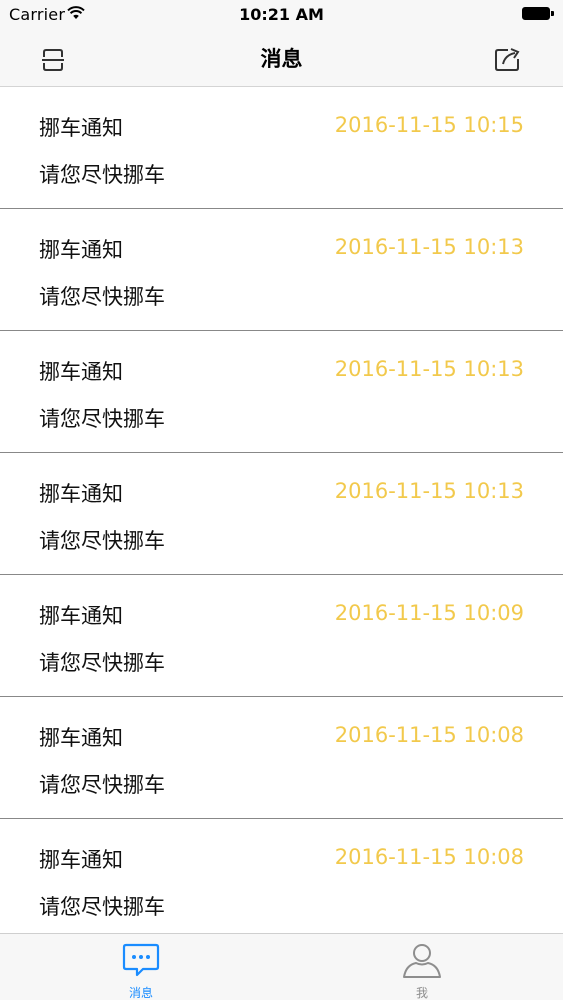  Describe the element at coordinates (422, 961) in the screenshot. I see `person-icon` at that location.